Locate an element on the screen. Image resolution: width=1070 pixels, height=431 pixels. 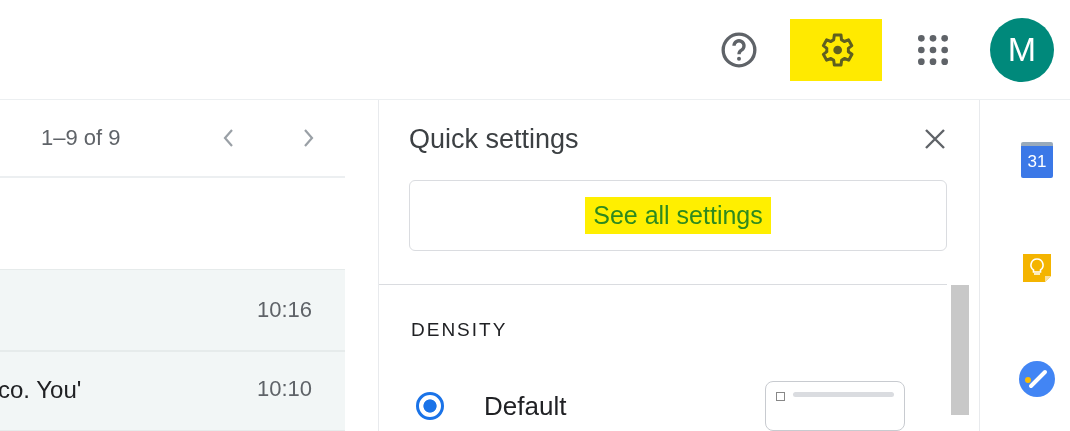
settings-button is located at coordinates (836, 49).